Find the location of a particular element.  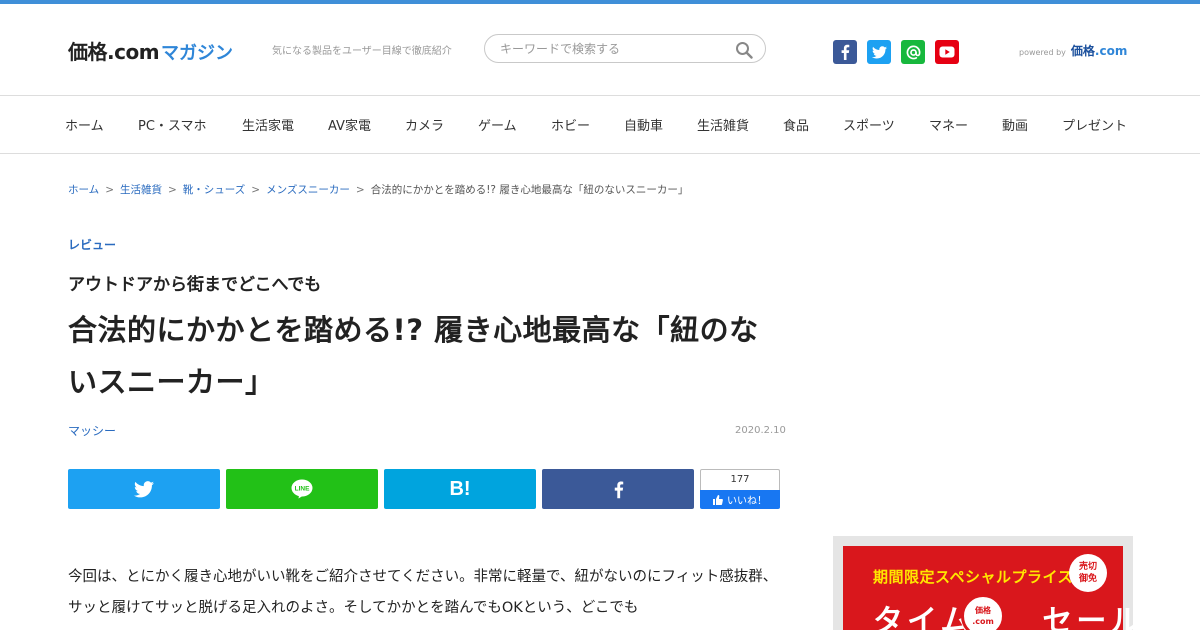

hatena-bookmark-icon: B! is located at coordinates (460, 488).